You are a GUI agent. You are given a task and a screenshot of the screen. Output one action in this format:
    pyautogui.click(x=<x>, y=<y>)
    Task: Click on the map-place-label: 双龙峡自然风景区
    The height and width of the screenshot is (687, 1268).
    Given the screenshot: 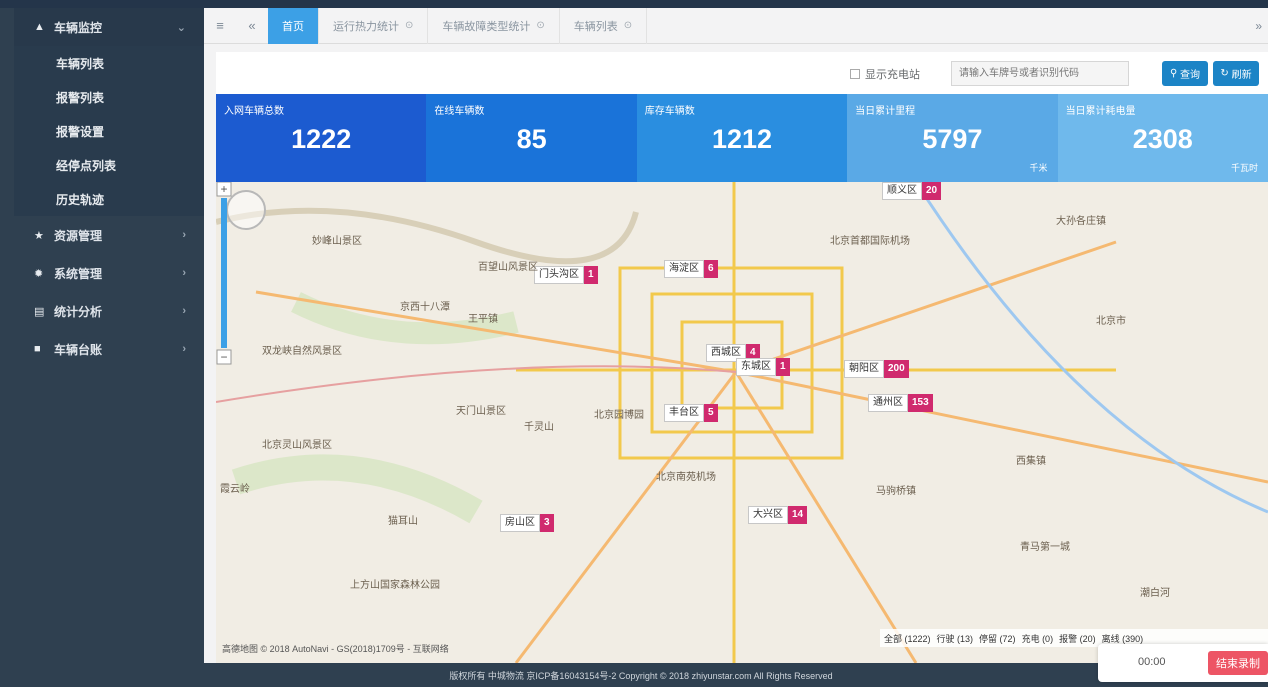 What is the action you would take?
    pyautogui.click(x=302, y=351)
    